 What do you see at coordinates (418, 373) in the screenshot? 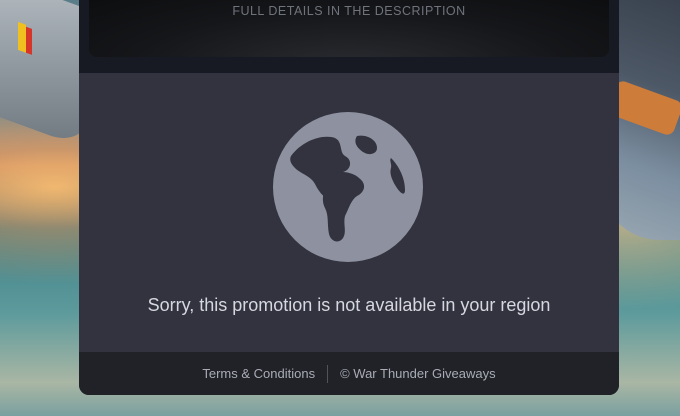
I see `copyright-text: © War Thunder Giveaways` at bounding box center [418, 373].